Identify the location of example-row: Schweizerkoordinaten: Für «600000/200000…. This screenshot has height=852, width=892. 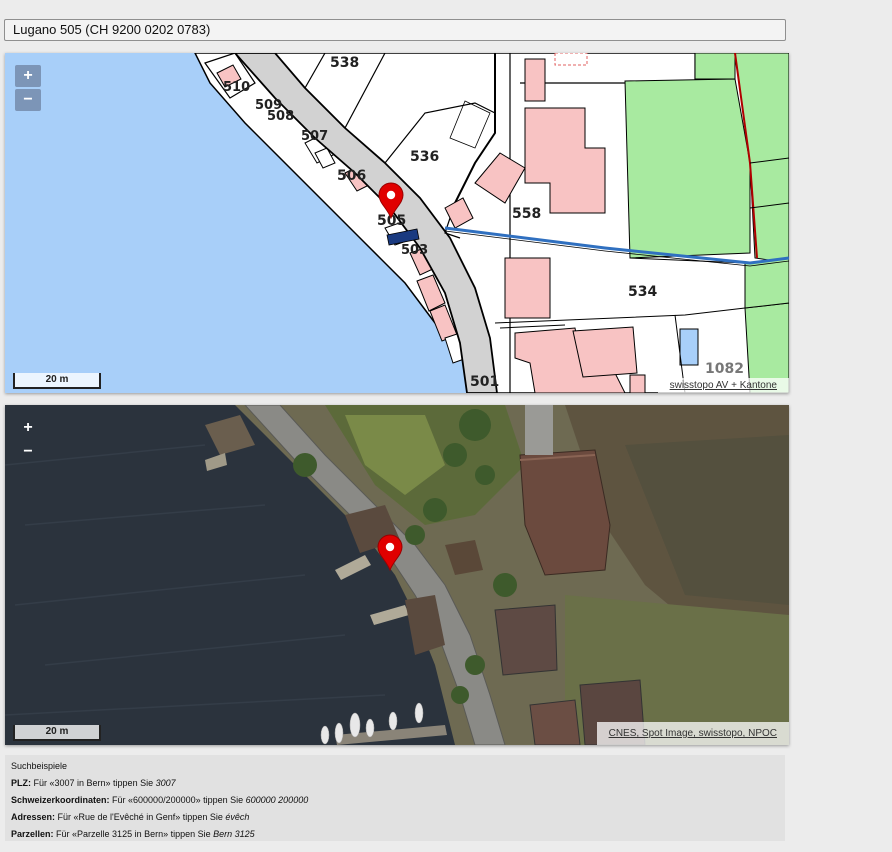
(395, 800).